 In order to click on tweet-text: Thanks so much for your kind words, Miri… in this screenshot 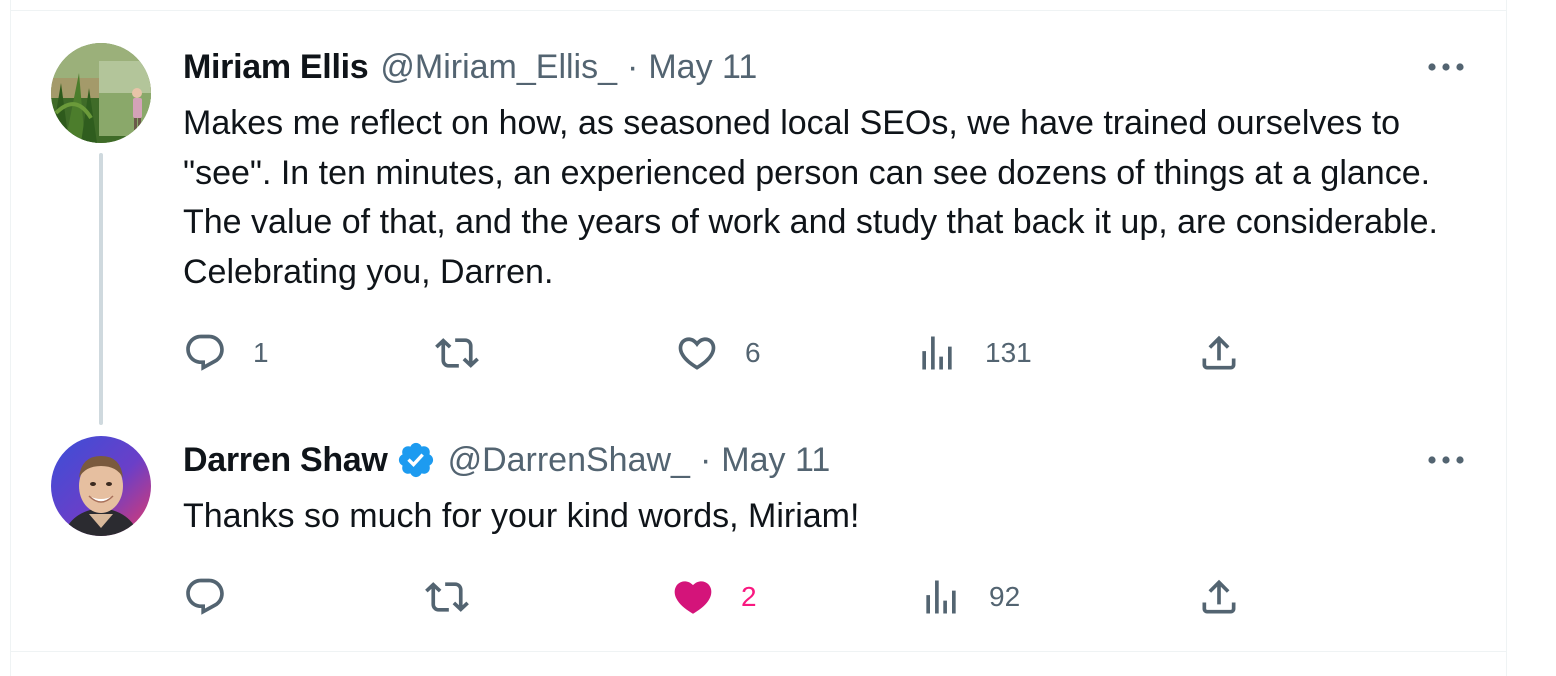, I will do `click(521, 516)`.